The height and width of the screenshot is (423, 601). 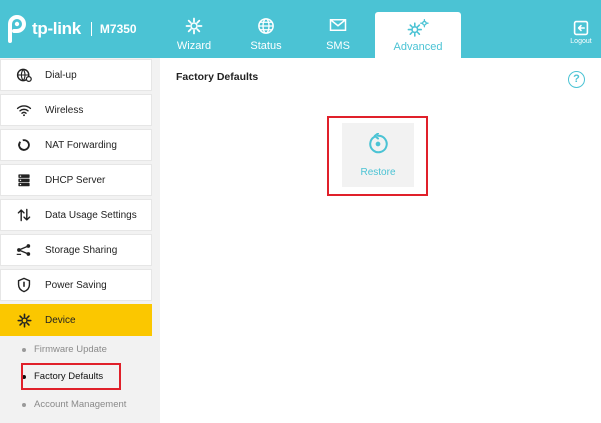 What do you see at coordinates (24, 215) in the screenshot?
I see `data-arrows-icon` at bounding box center [24, 215].